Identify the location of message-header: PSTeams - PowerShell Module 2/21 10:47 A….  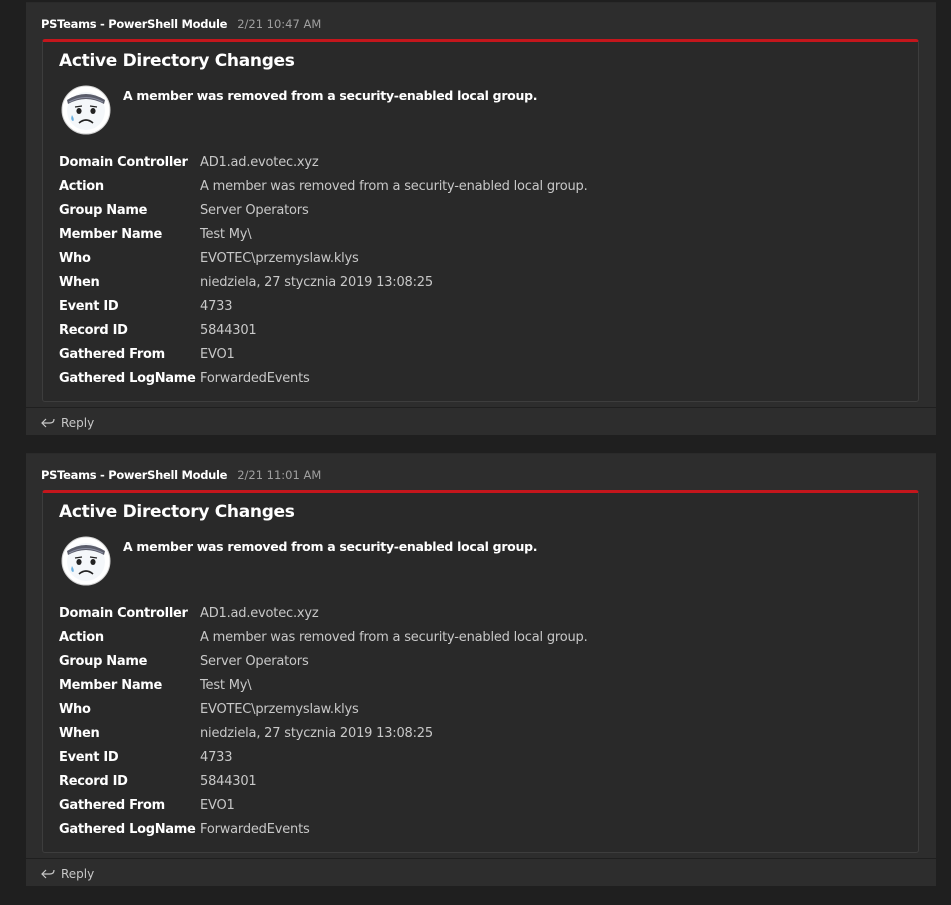
(181, 24).